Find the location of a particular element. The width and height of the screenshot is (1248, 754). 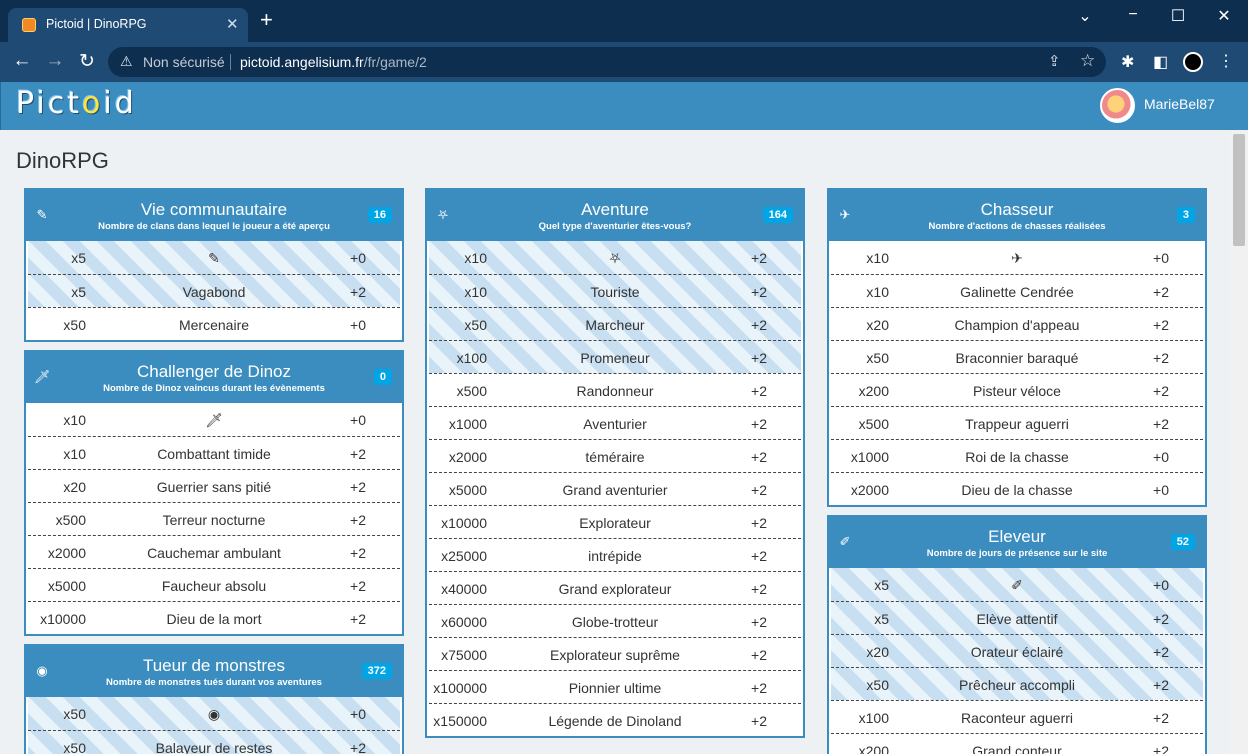

reward-row: x500 Randonneur +2 is located at coordinates (615, 389).